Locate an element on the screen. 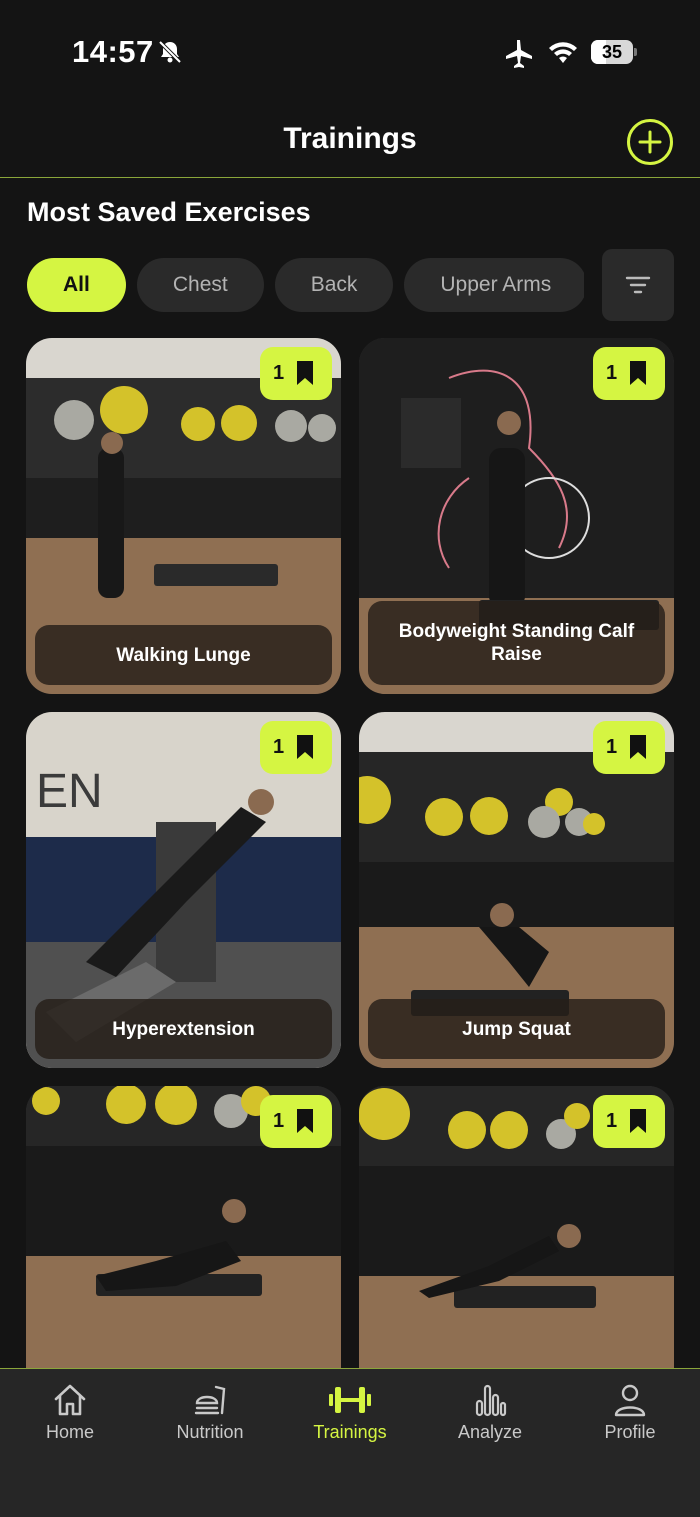 The width and height of the screenshot is (700, 1517). battery-level: 35 is located at coordinates (612, 52).